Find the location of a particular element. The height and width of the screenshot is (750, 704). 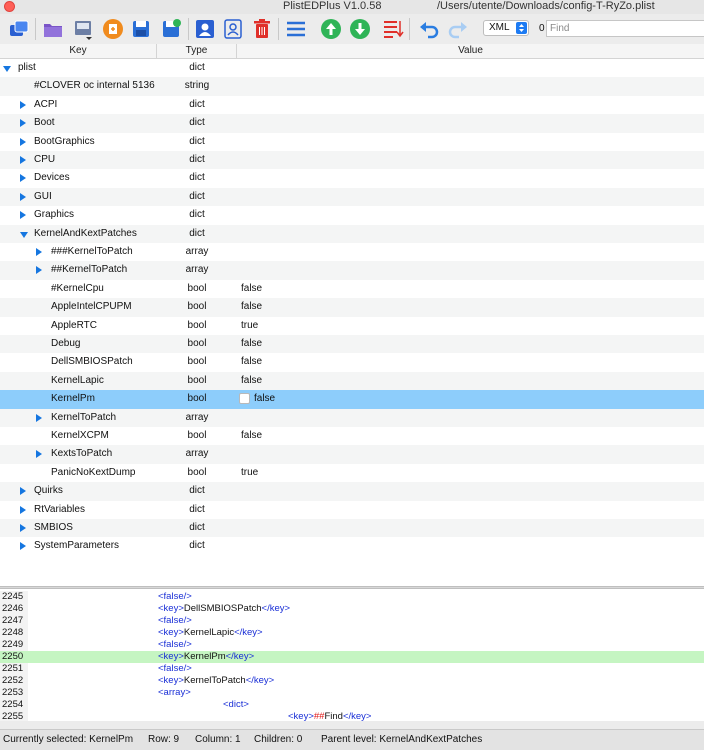

tree-row: BootGraphics dict is located at coordinates (352, 142).